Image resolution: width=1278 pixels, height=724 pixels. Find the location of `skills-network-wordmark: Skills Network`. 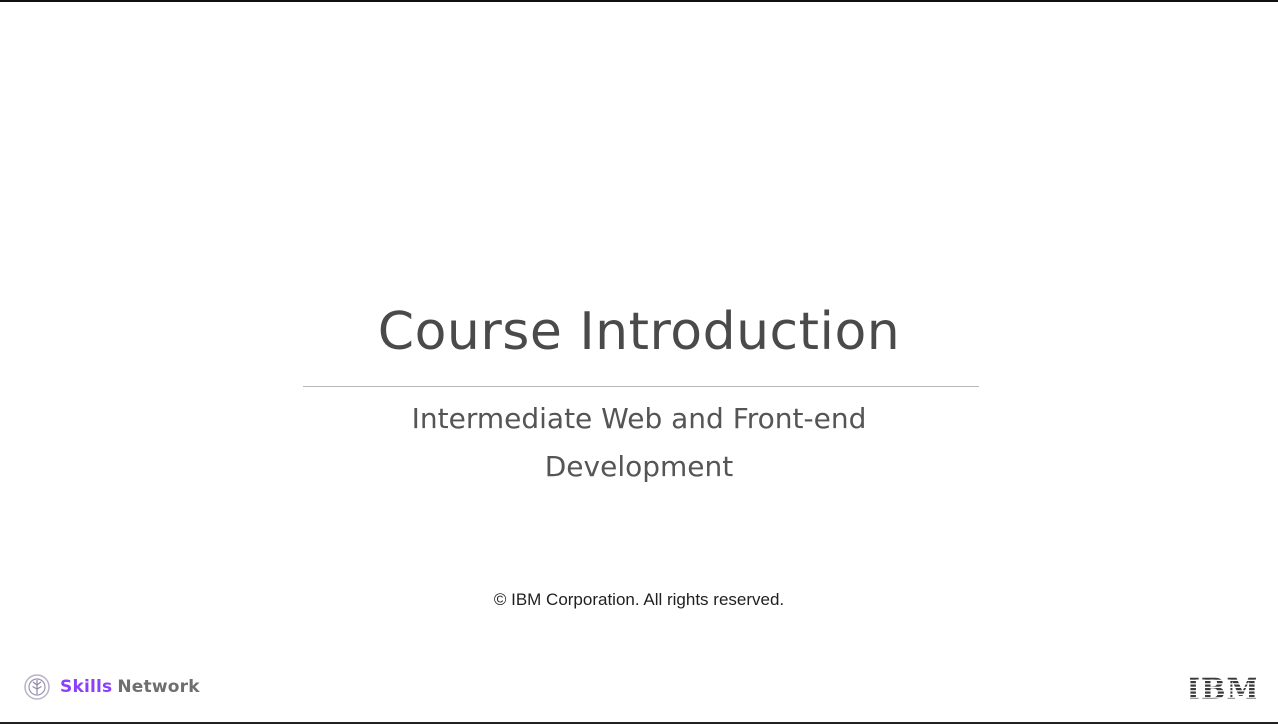

skills-network-wordmark: Skills Network is located at coordinates (130, 687).